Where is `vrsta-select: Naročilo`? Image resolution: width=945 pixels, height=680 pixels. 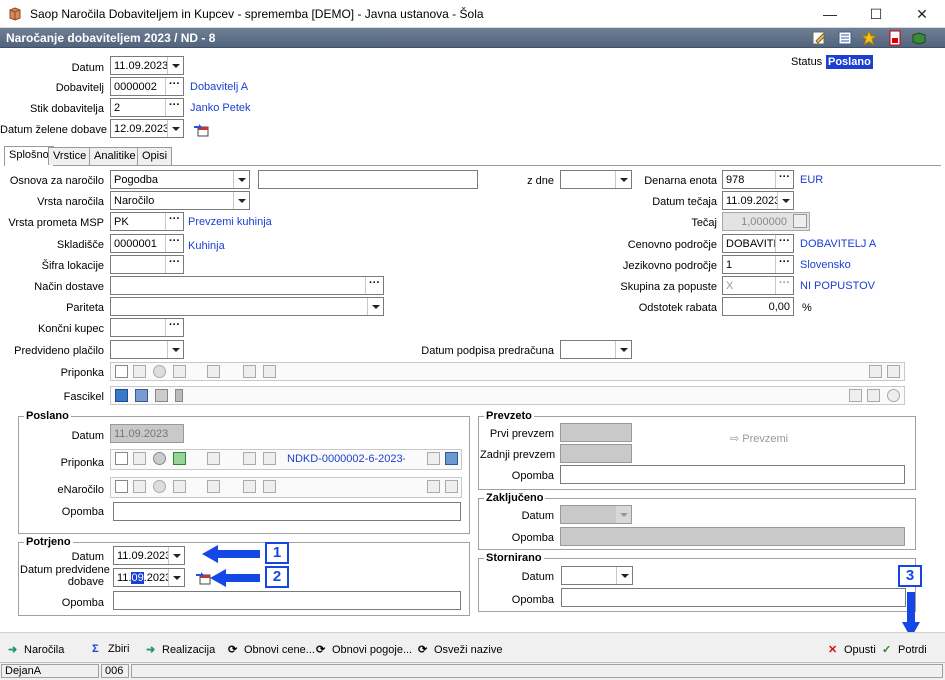 vrsta-select: Naročilo is located at coordinates (180, 200).